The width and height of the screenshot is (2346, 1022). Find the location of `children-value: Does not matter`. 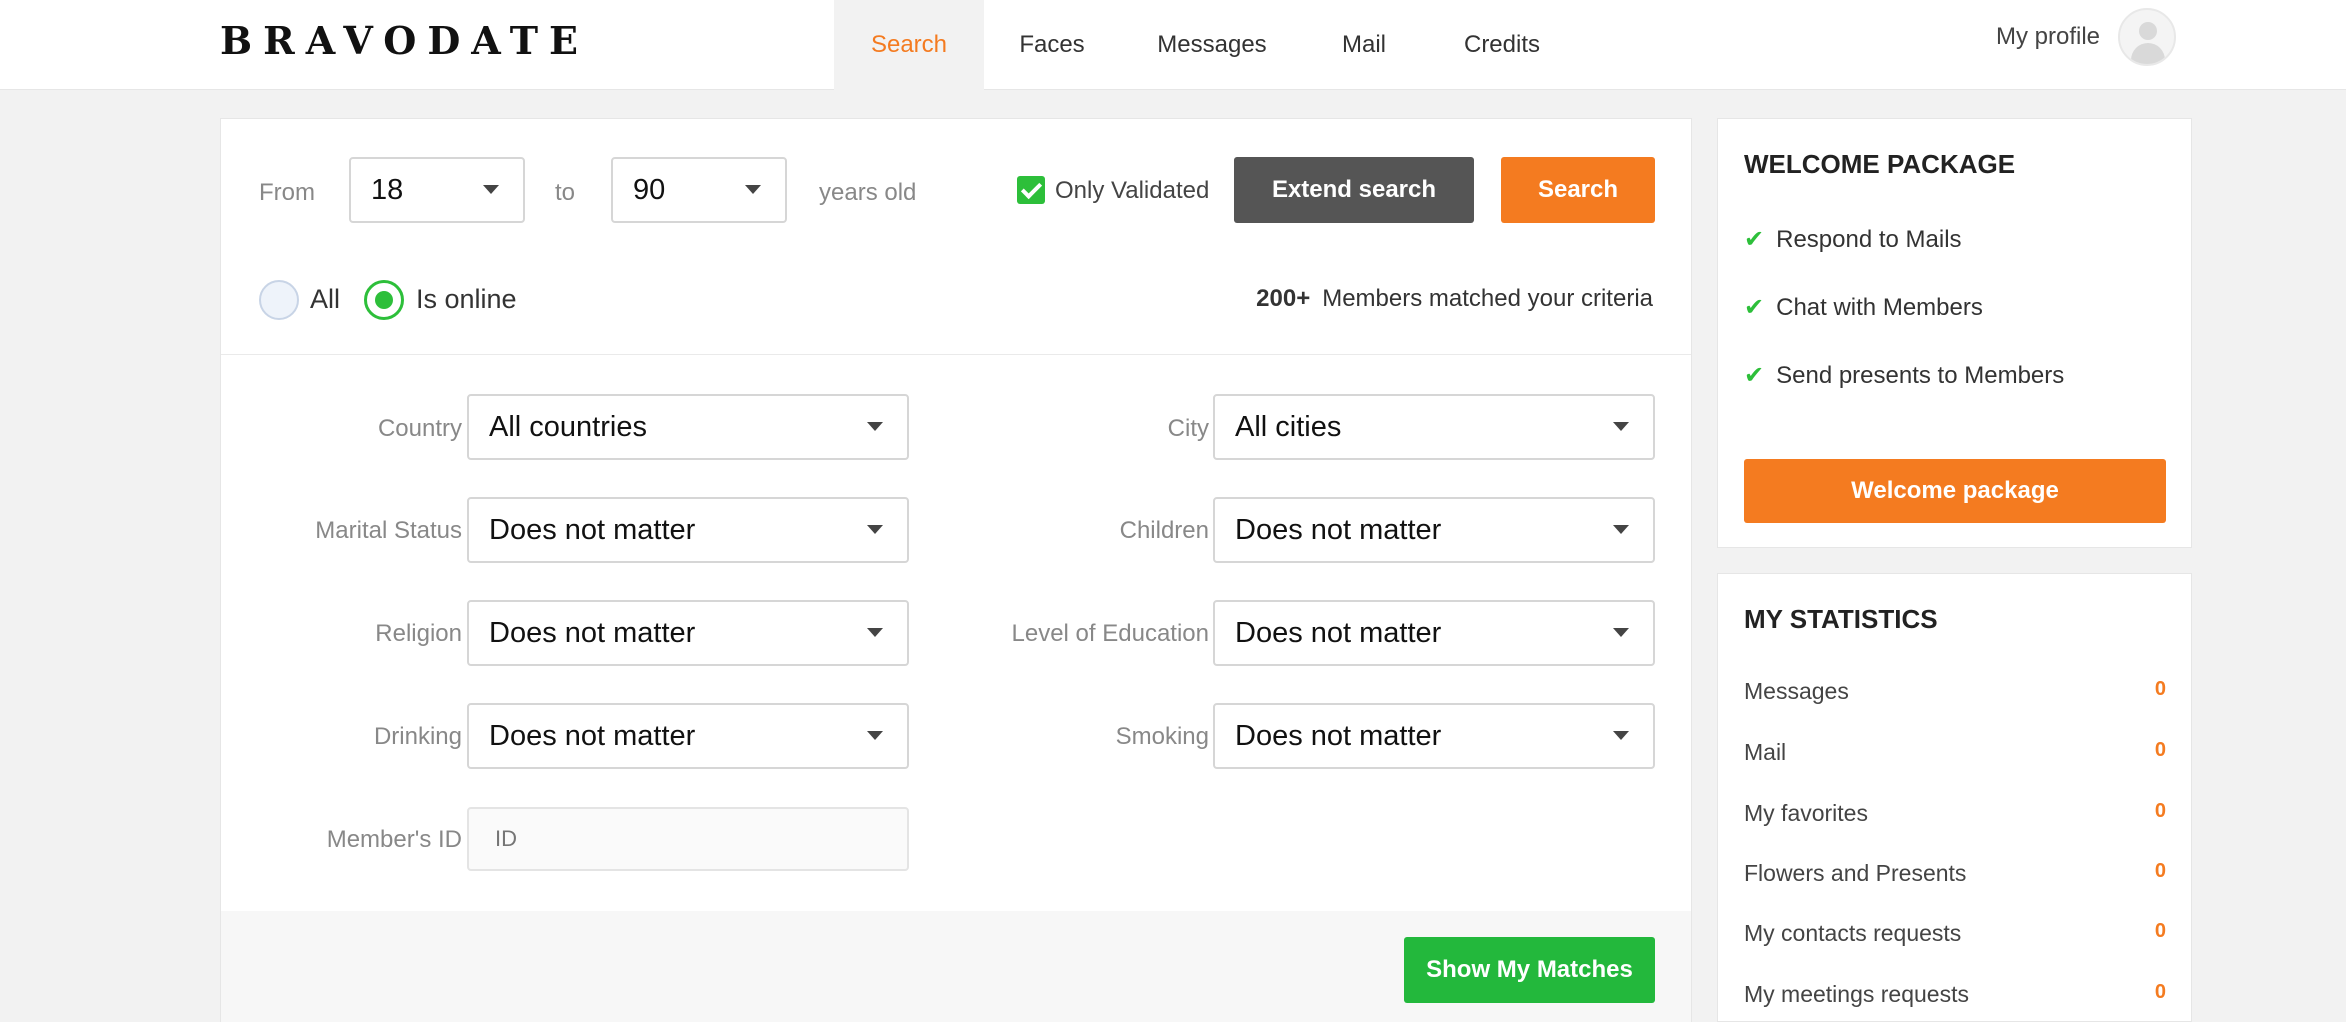

children-value: Does not matter is located at coordinates (1338, 529).